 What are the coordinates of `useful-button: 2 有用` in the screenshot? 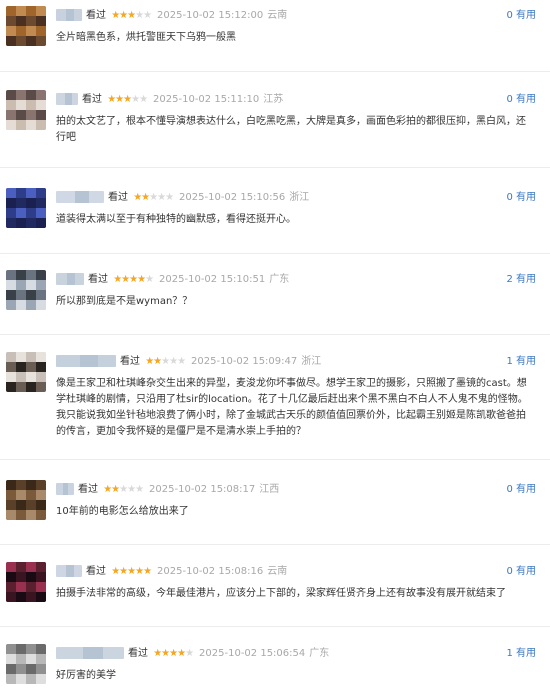 It's located at (521, 280).